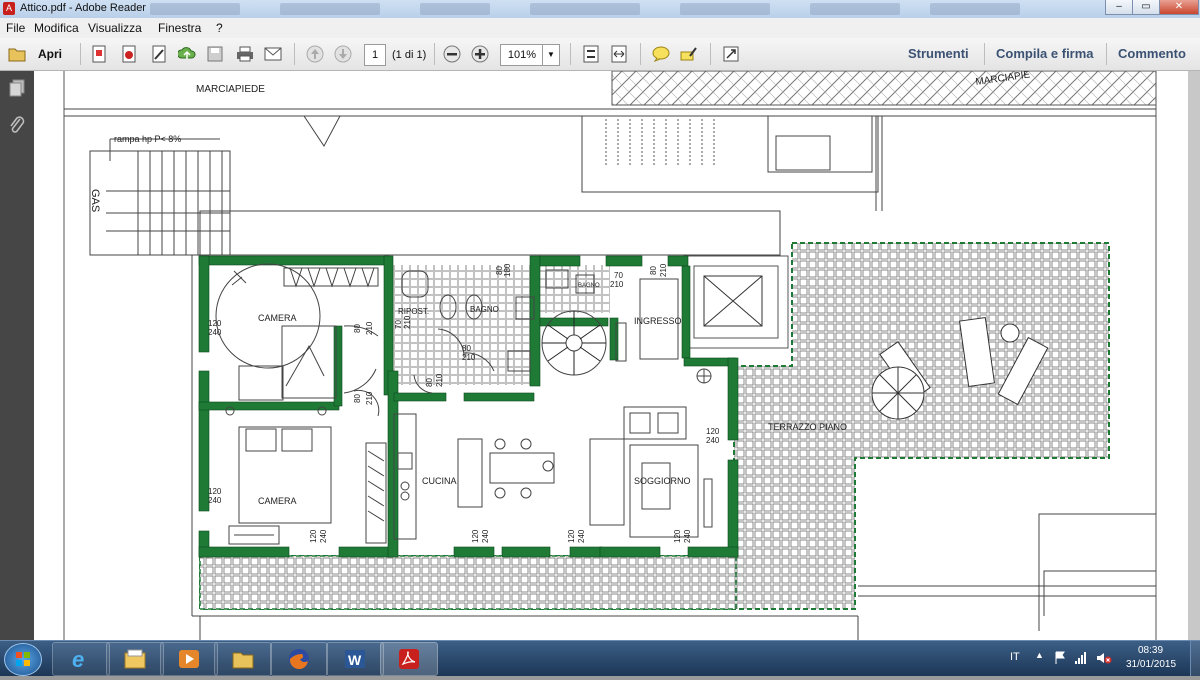 The height and width of the screenshot is (680, 1200). I want to click on dim-door-1-width: 80, so click(357, 328).